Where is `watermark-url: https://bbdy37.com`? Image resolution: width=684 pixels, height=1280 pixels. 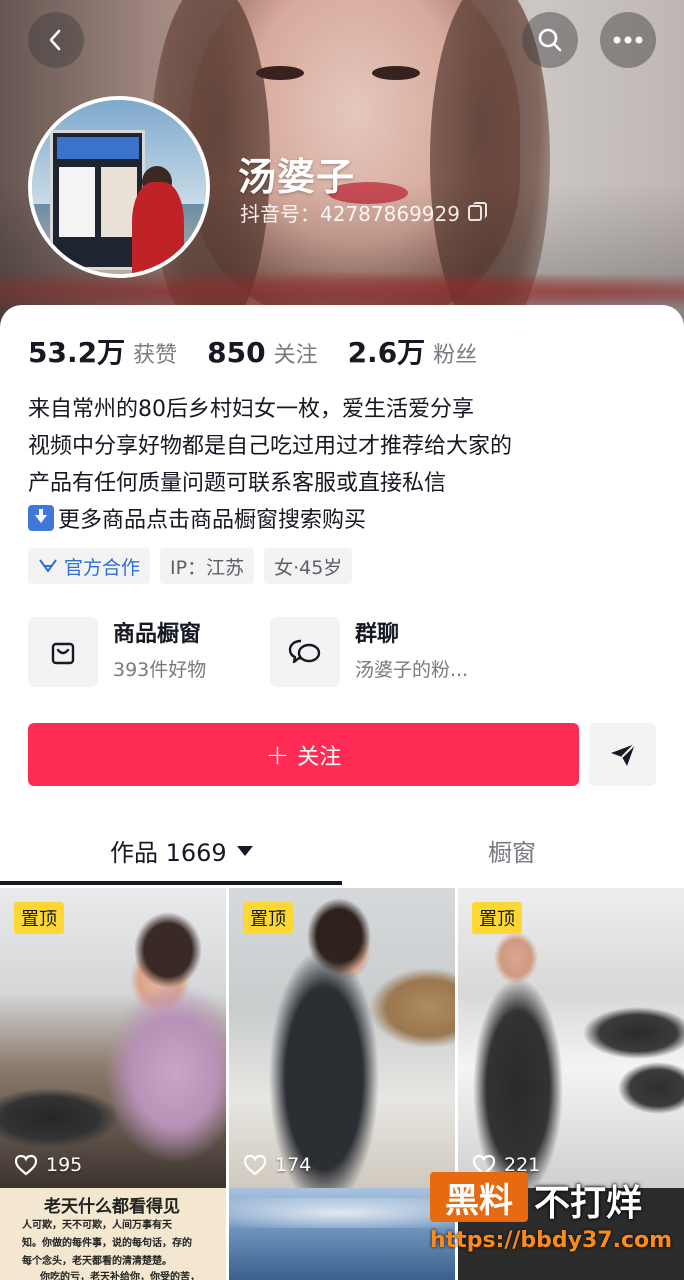 watermark-url: https://bbdy37.com is located at coordinates (551, 1240).